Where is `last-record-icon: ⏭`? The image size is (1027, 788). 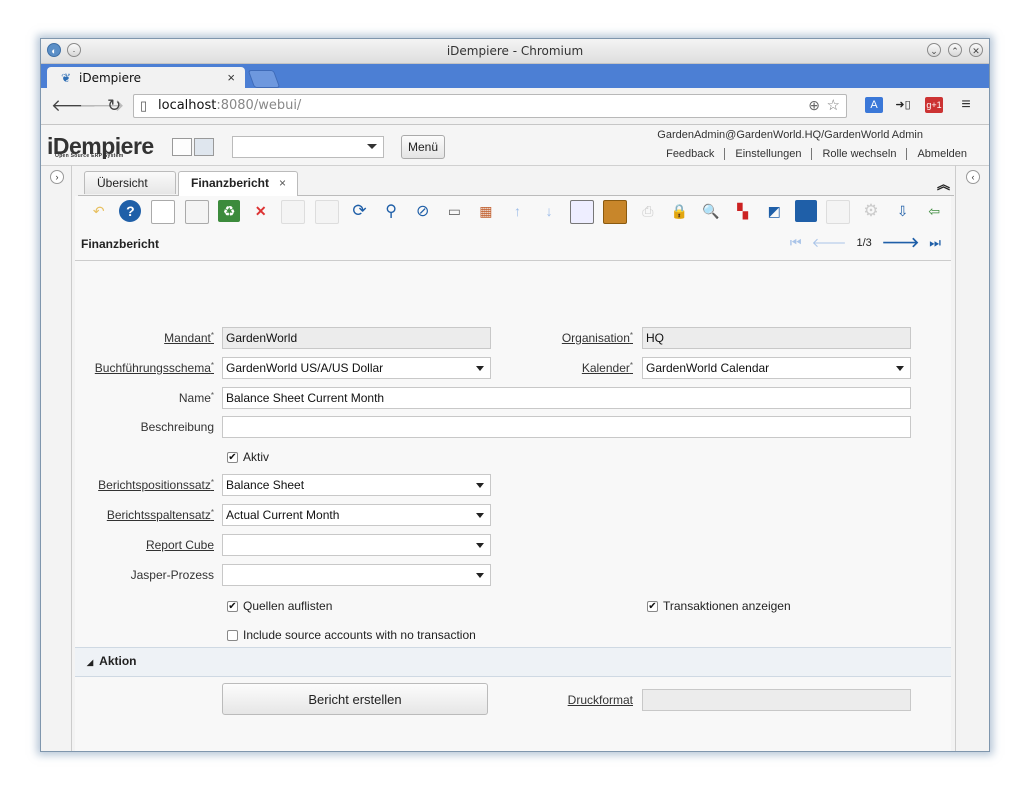
last-record-icon: ⏭ is located at coordinates (935, 243).